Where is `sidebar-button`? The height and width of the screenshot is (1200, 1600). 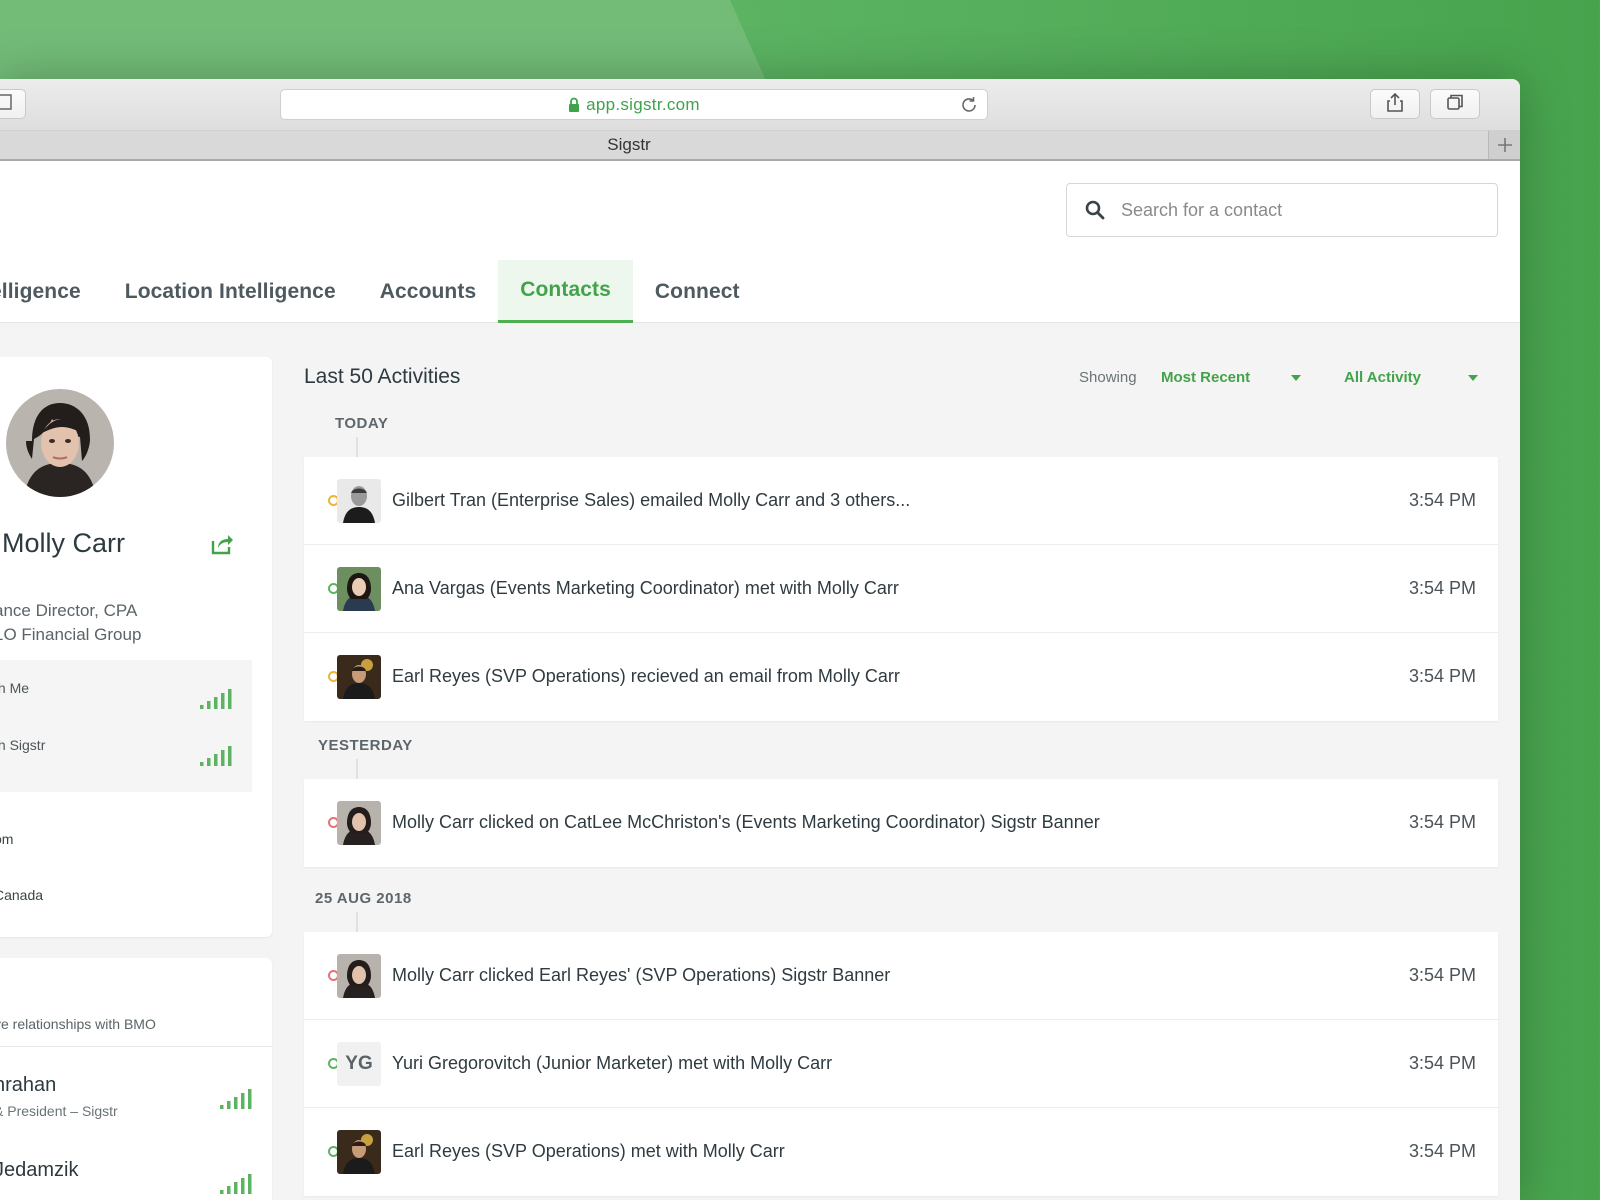 sidebar-button is located at coordinates (13, 104).